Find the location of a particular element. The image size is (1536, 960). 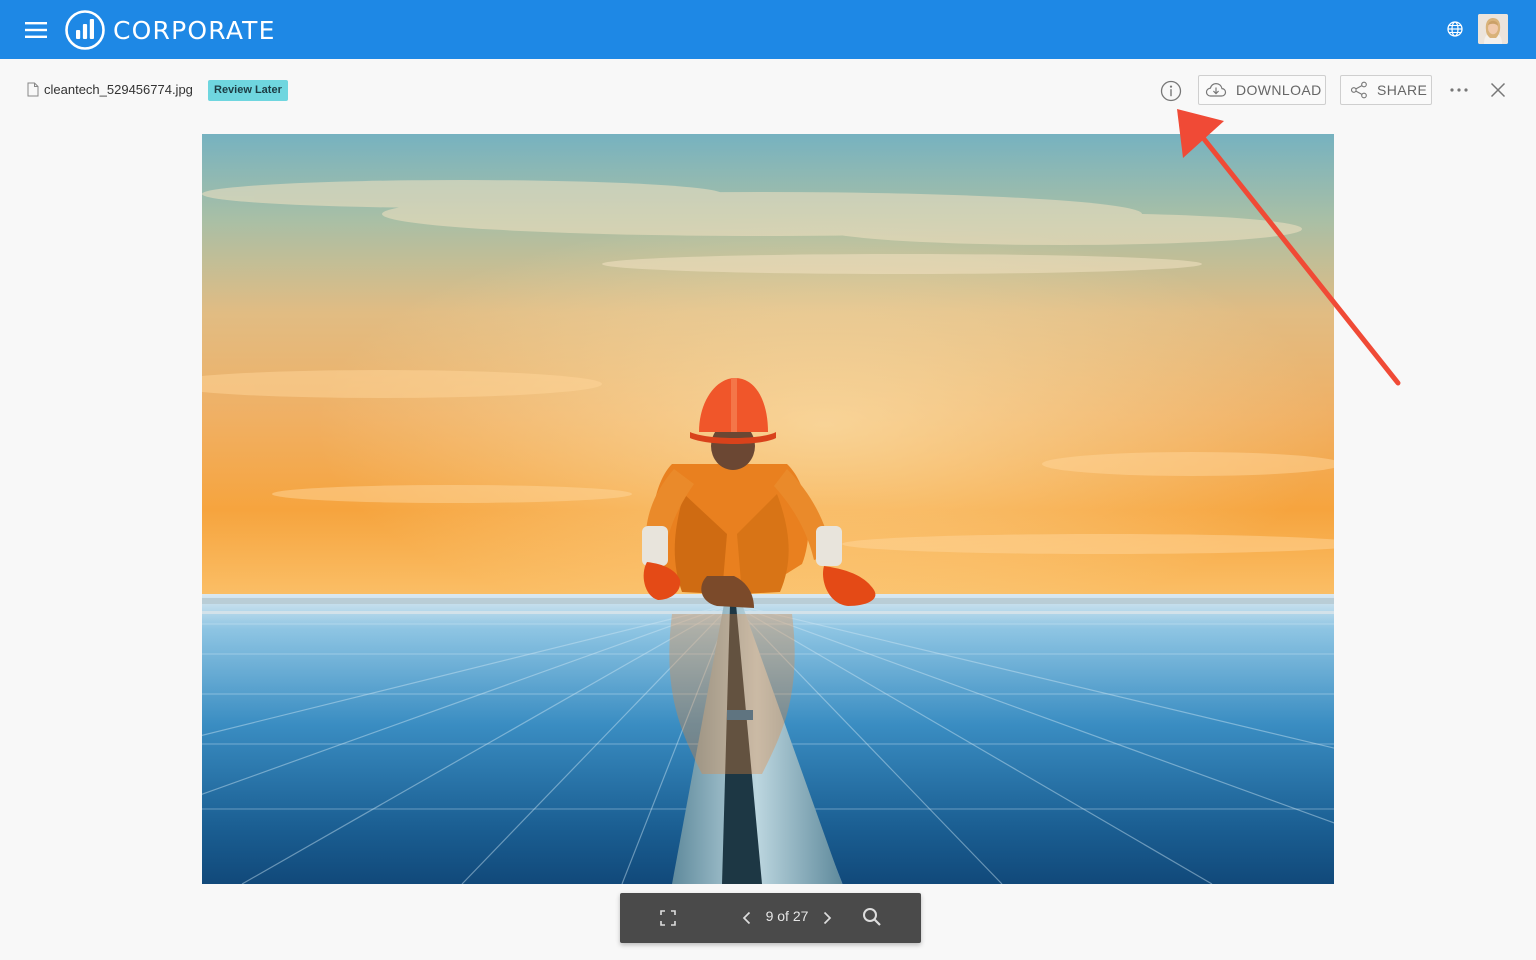

viewer-controls: 9 of 27 is located at coordinates (770, 918).